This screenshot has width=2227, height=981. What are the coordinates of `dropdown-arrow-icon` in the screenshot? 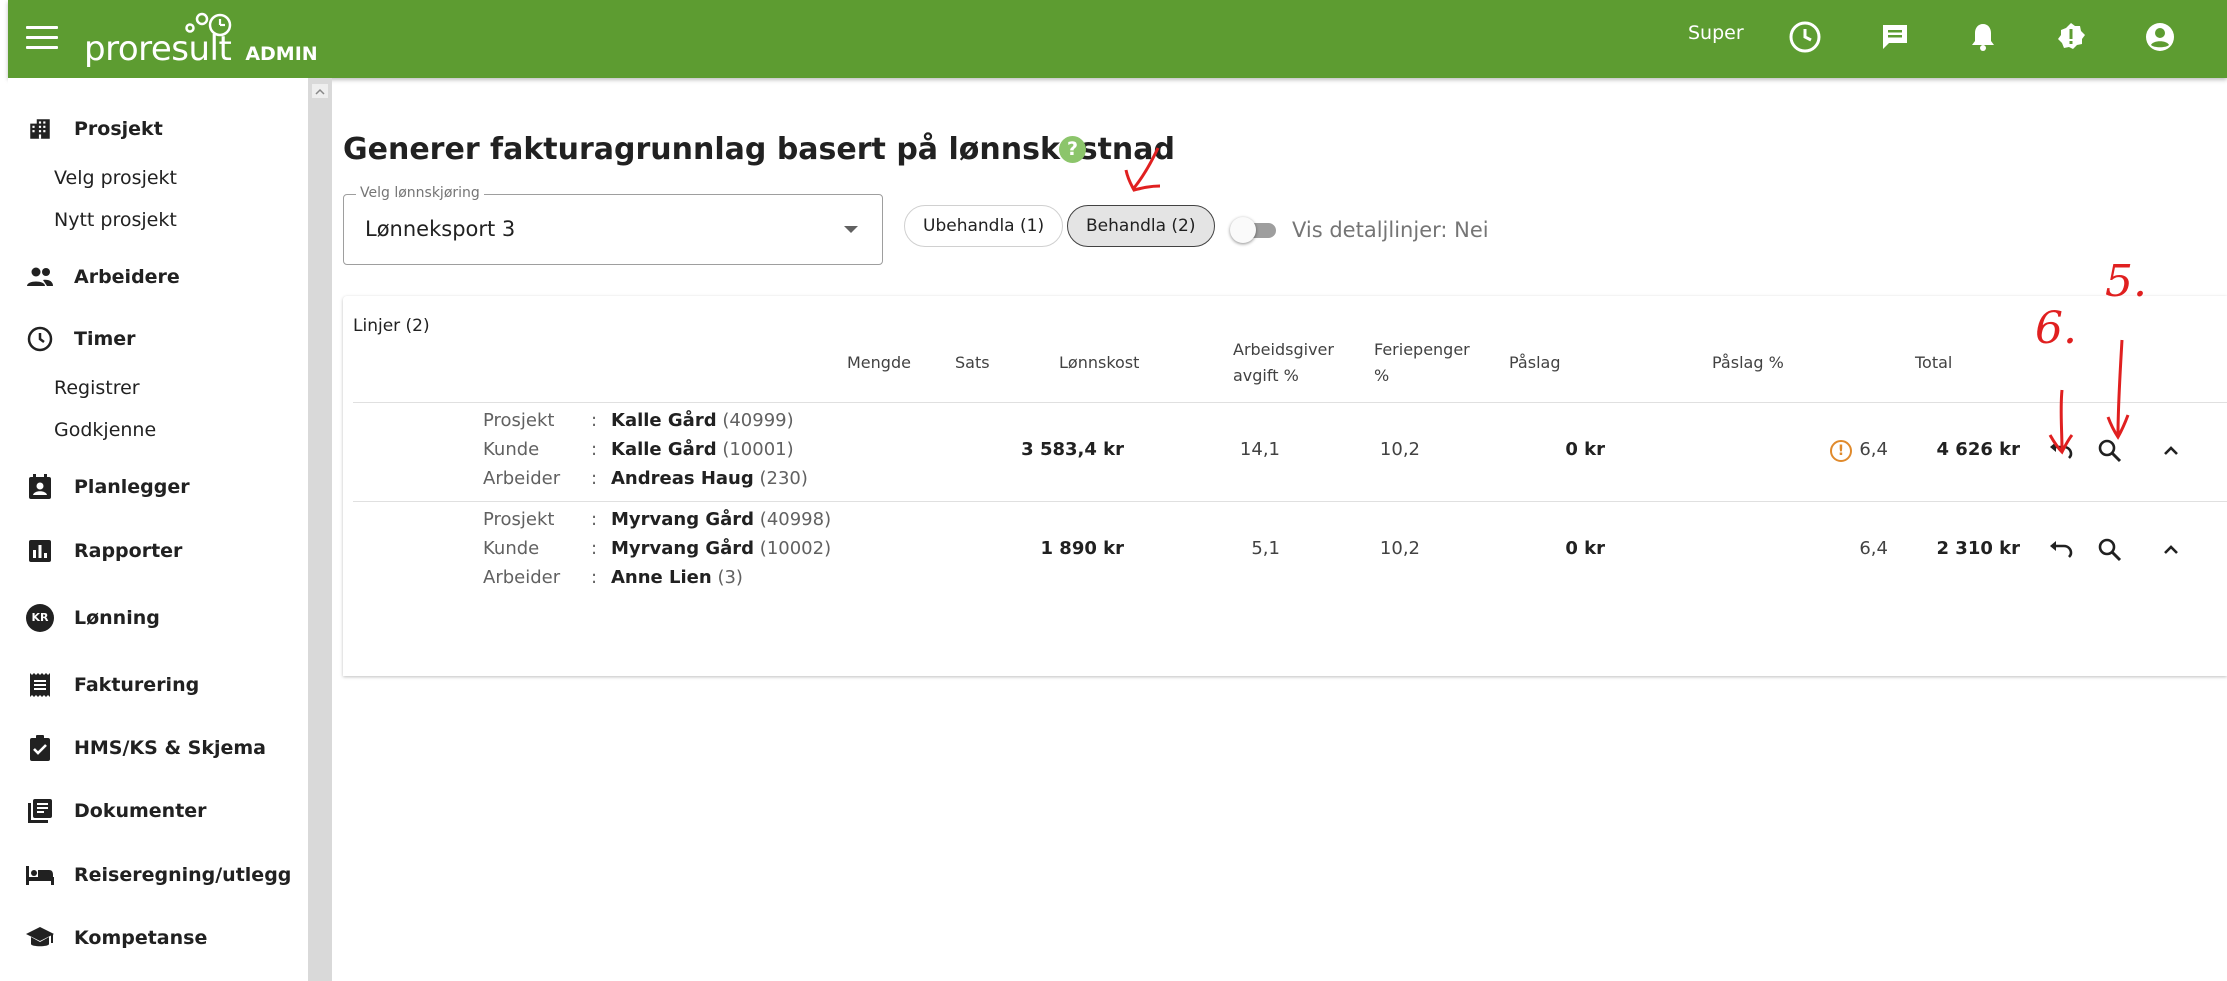 It's located at (851, 229).